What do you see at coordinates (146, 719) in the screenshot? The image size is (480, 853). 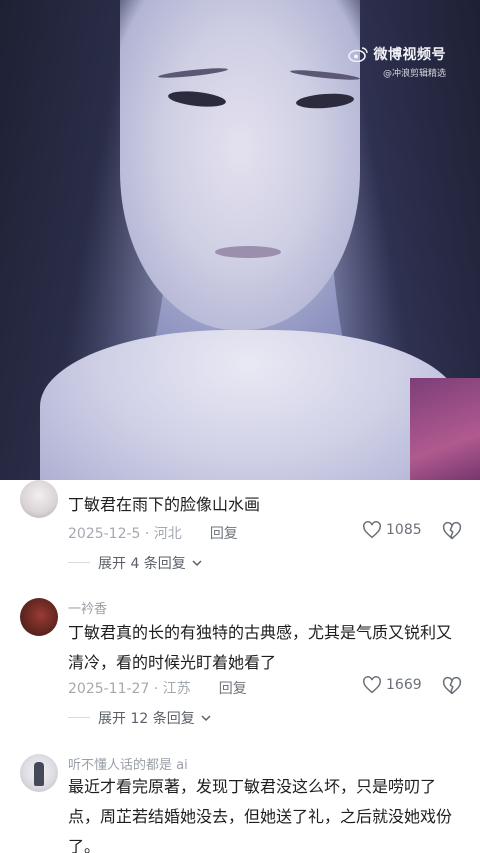 I see `expand-replies-label: 展开 12 条回复` at bounding box center [146, 719].